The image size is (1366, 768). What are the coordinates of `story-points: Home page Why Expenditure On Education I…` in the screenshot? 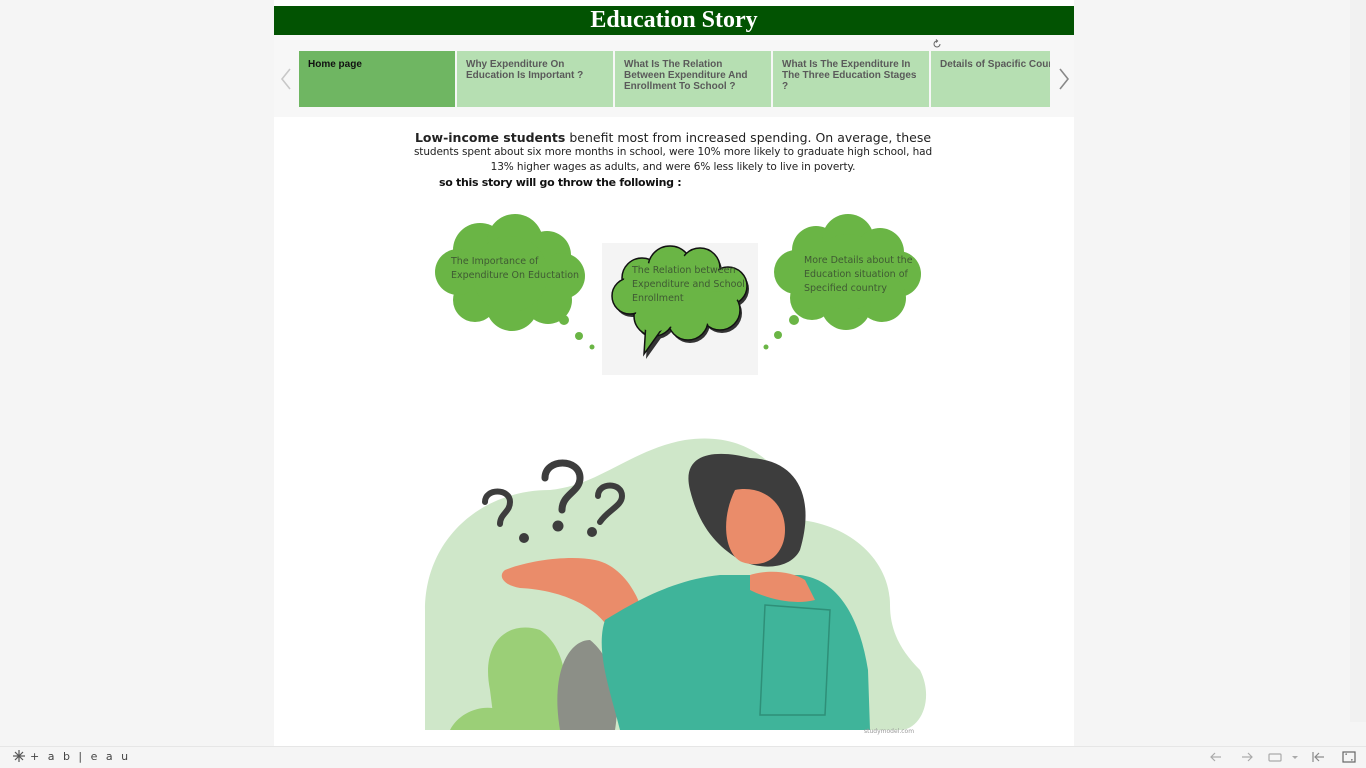 It's located at (674, 79).